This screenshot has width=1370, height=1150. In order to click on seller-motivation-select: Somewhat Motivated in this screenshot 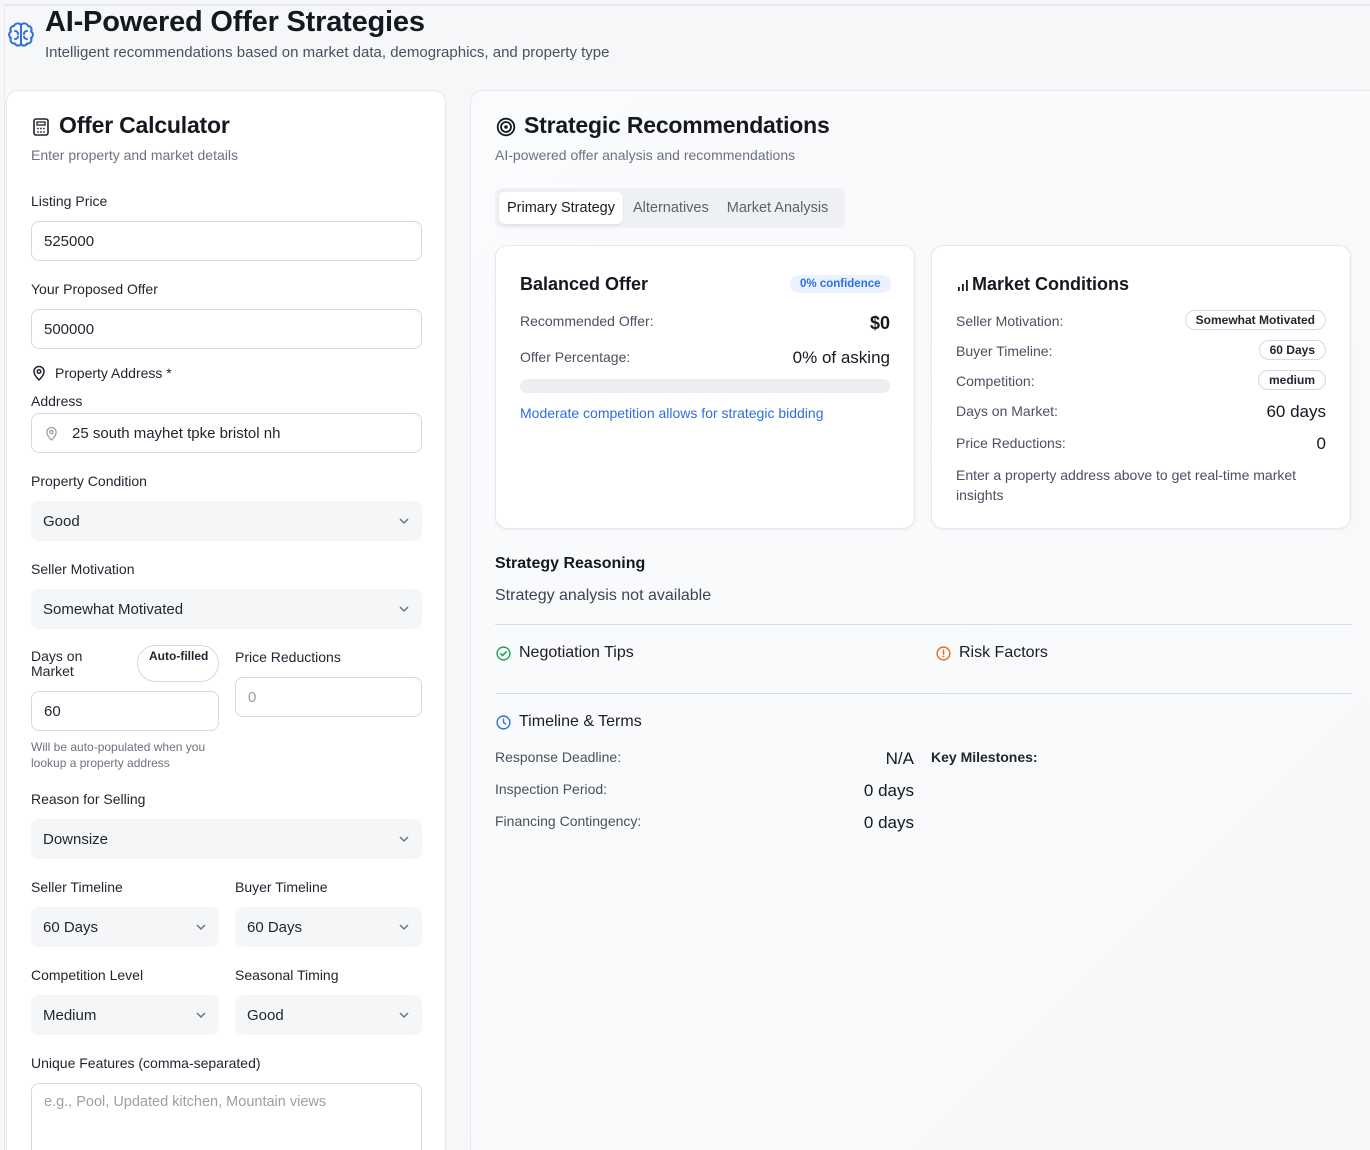, I will do `click(226, 609)`.